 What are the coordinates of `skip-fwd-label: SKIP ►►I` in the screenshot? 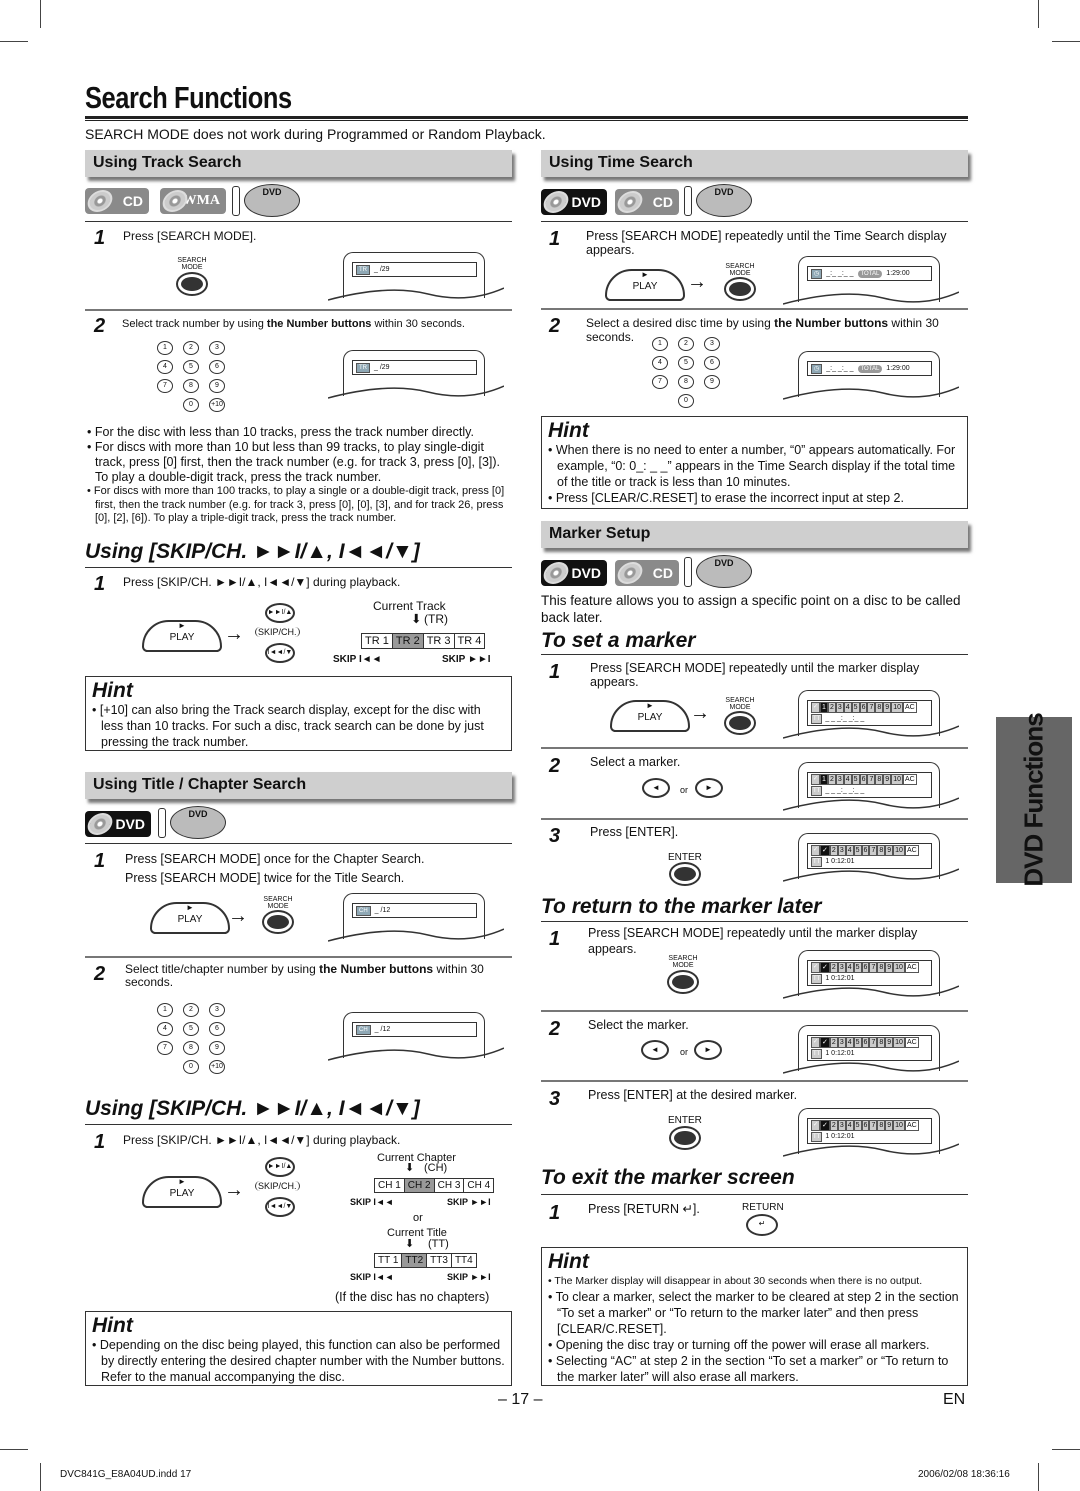 It's located at (466, 659).